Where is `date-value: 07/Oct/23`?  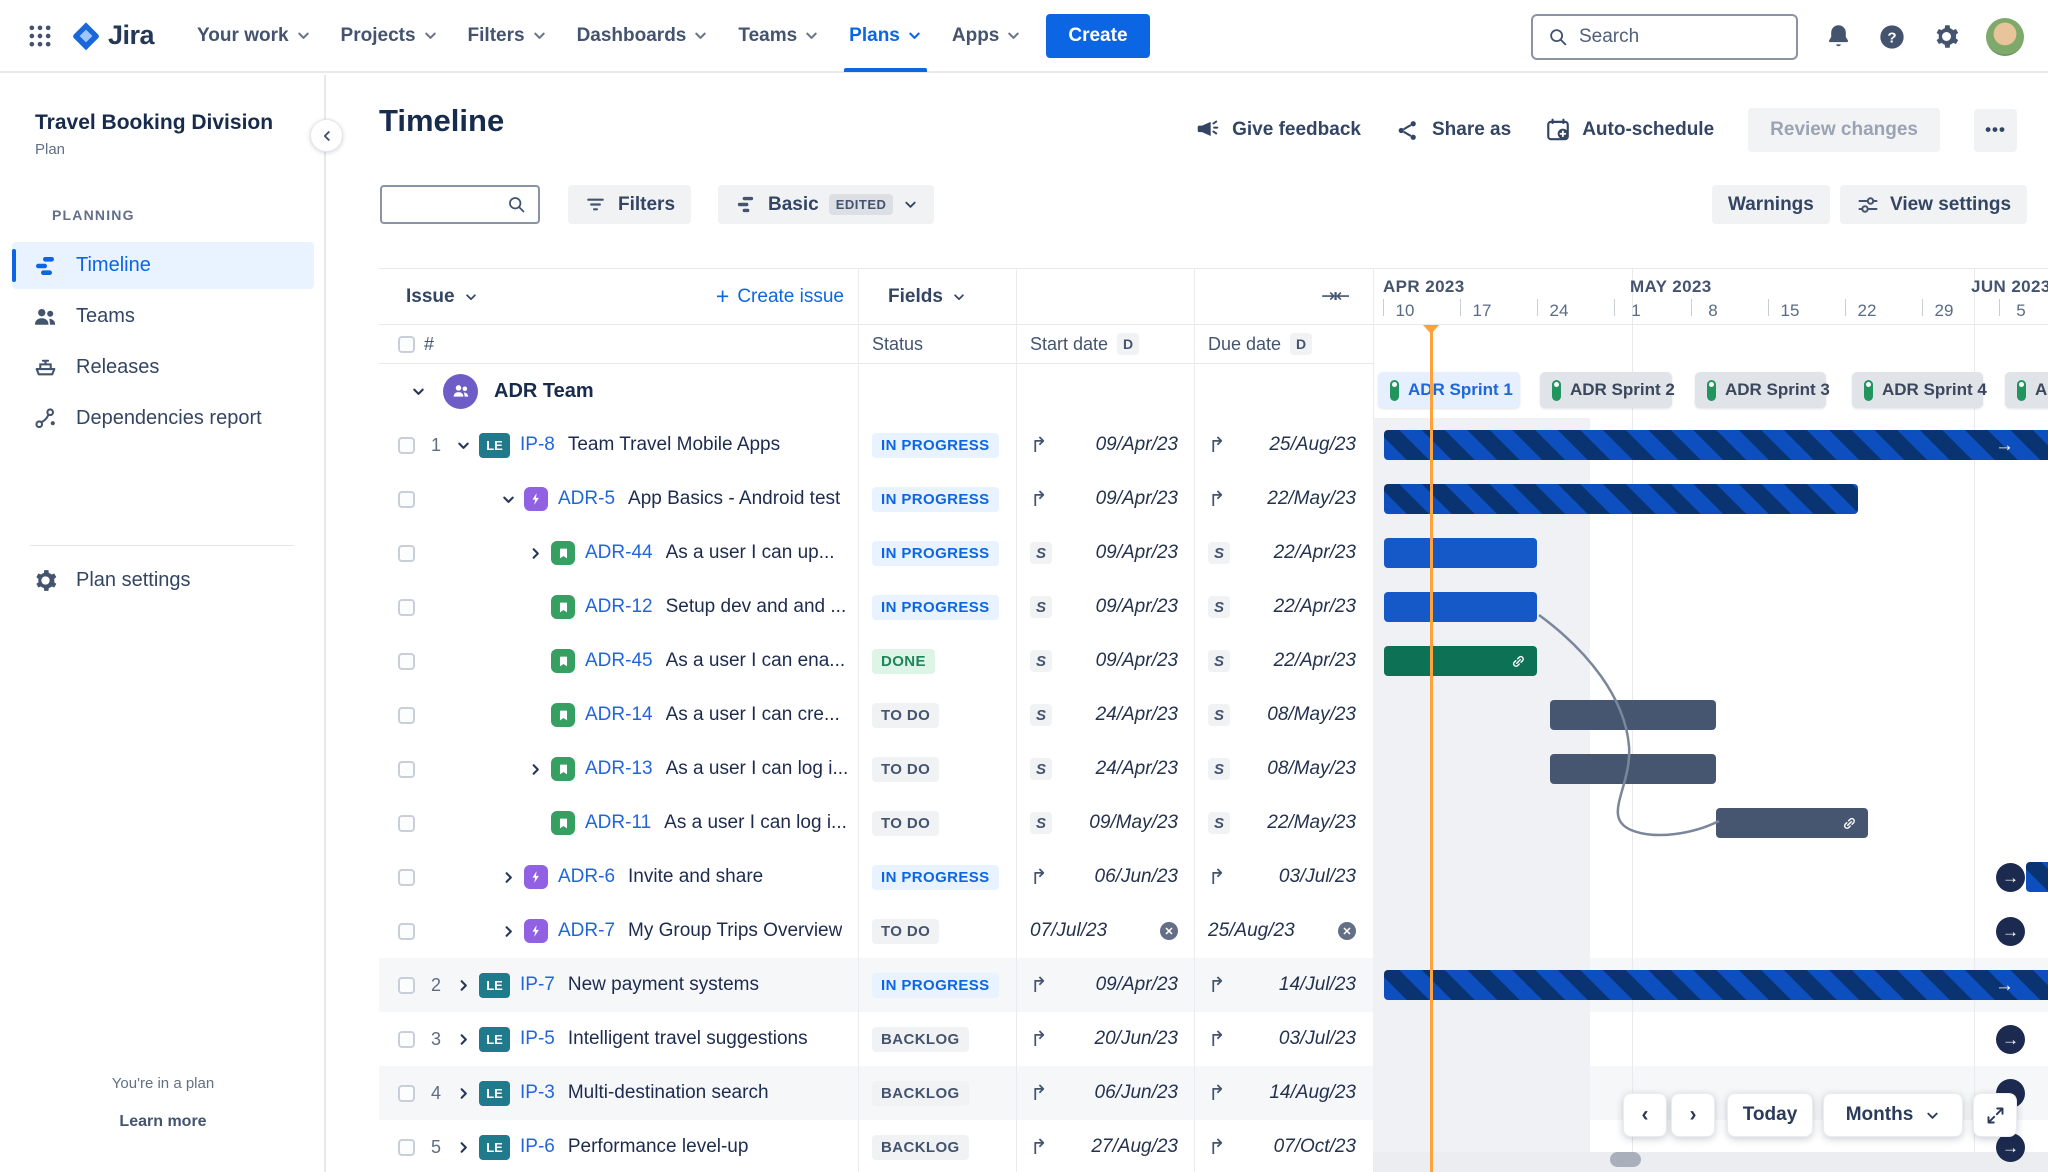
date-value: 07/Oct/23 is located at coordinates (1315, 1147).